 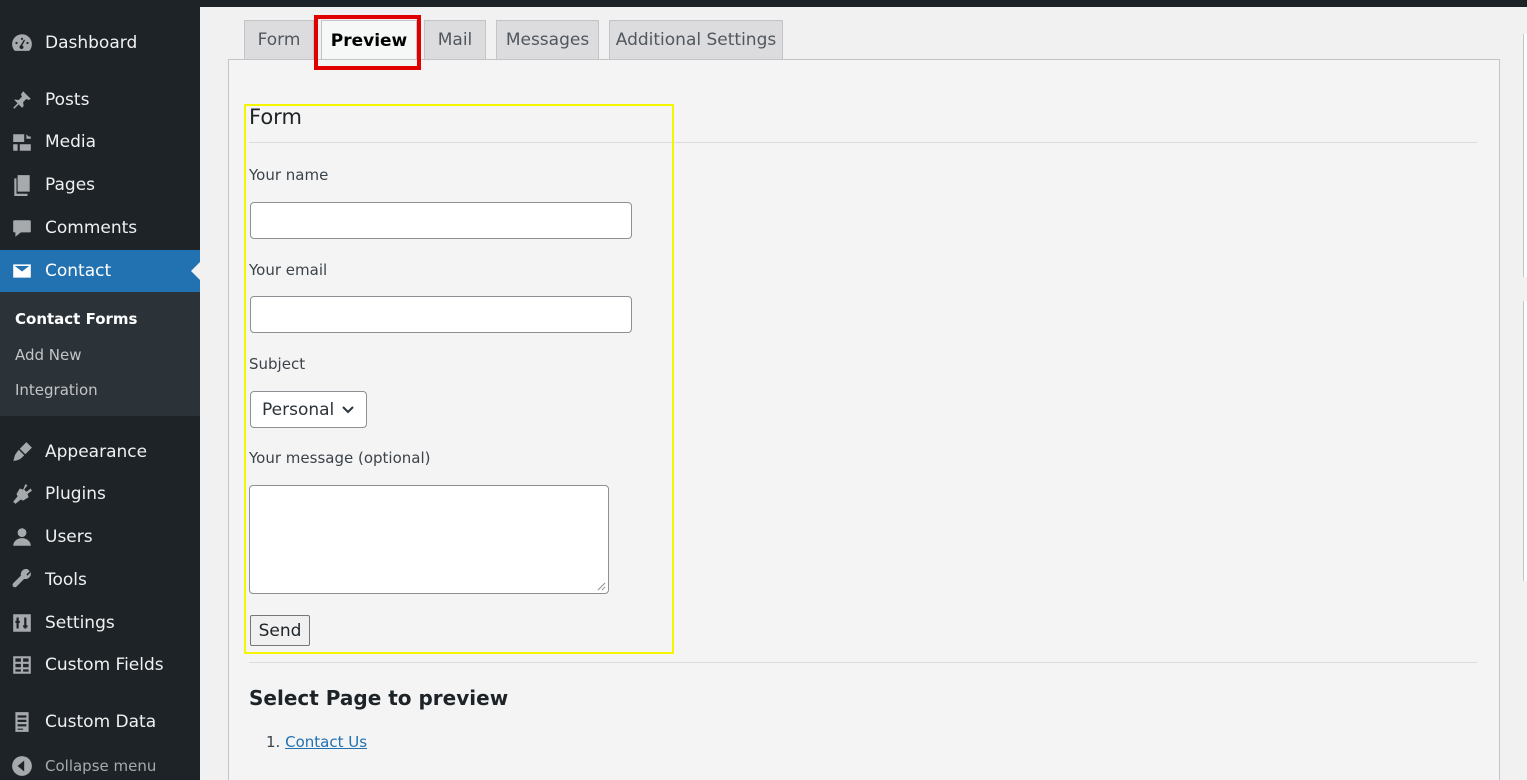 I want to click on envelope-icon, so click(x=22, y=271).